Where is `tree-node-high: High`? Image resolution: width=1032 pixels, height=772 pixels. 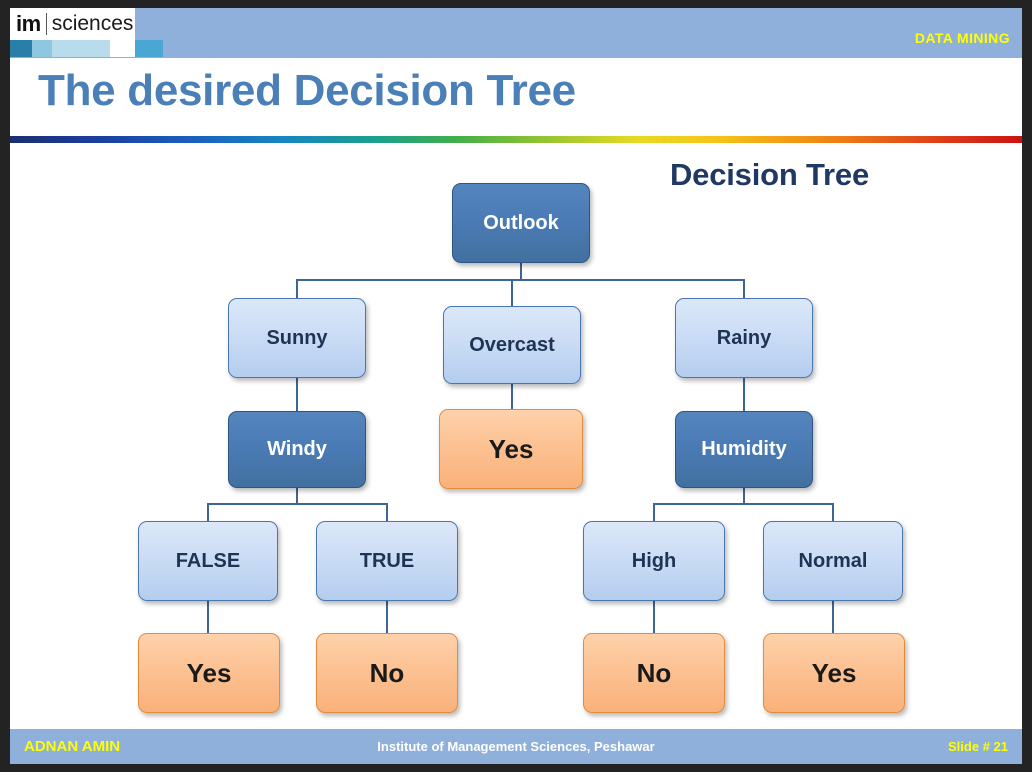 tree-node-high: High is located at coordinates (654, 561).